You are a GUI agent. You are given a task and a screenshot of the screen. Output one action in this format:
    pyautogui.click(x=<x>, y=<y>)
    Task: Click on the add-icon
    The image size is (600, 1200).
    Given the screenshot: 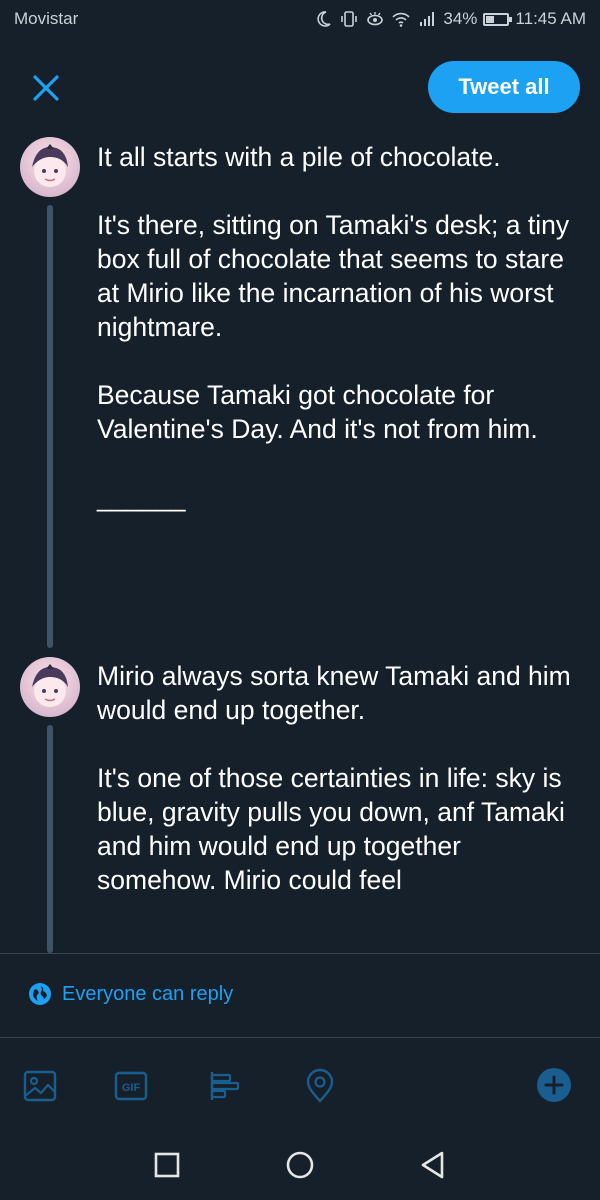 What is the action you would take?
    pyautogui.click(x=554, y=1085)
    